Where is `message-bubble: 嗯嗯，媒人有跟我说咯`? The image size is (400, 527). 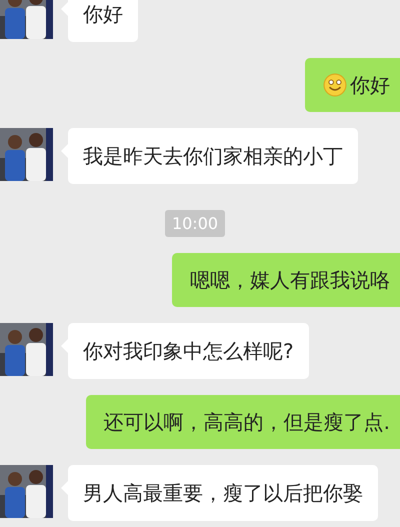 message-bubble: 嗯嗯，媒人有跟我说咯 is located at coordinates (286, 280).